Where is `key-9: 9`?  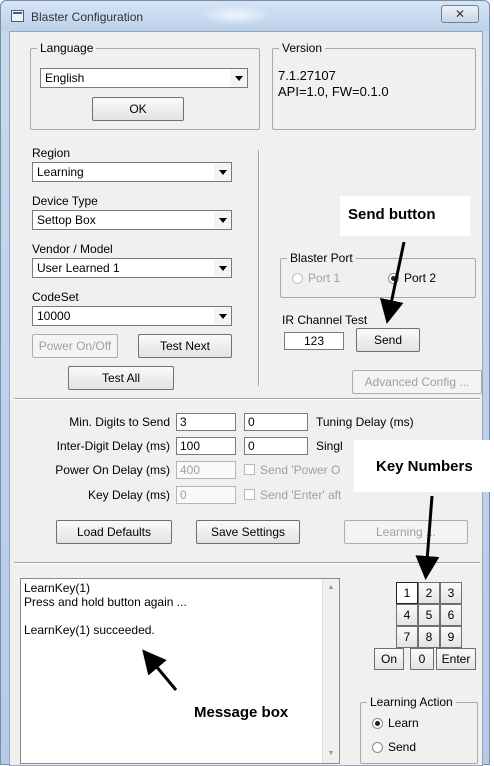 key-9: 9 is located at coordinates (451, 637).